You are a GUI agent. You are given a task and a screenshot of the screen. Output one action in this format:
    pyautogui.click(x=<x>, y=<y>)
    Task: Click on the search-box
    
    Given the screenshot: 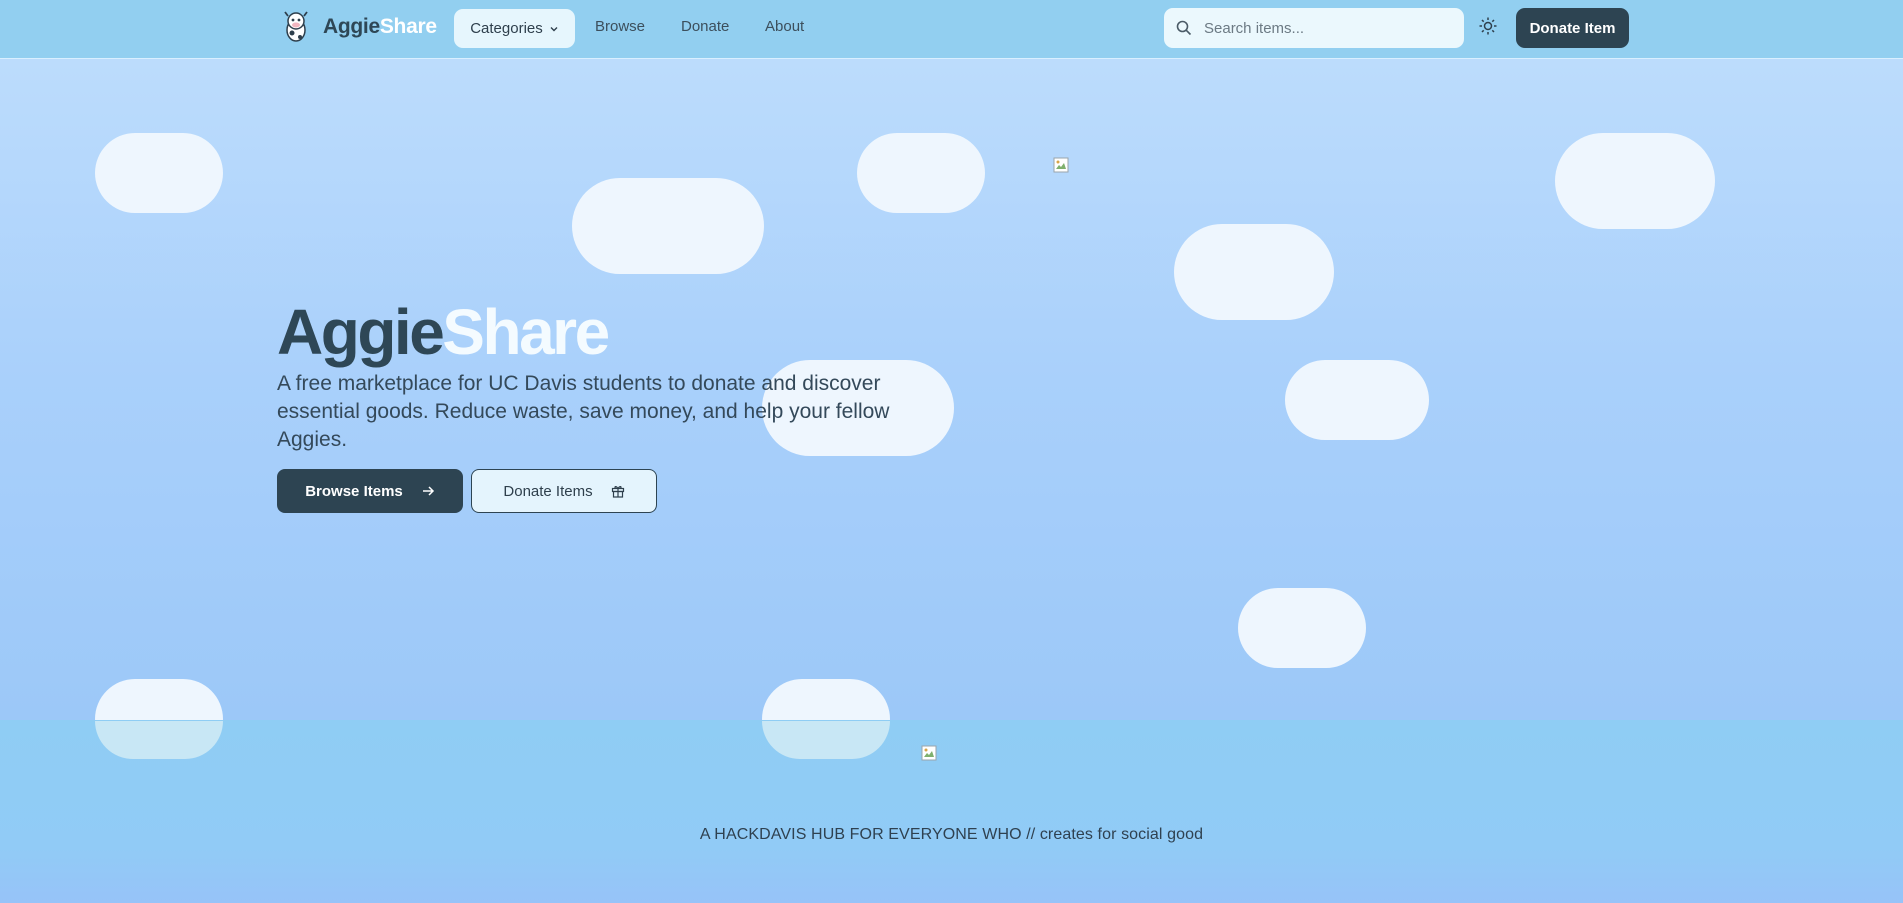 What is the action you would take?
    pyautogui.click(x=1314, y=28)
    